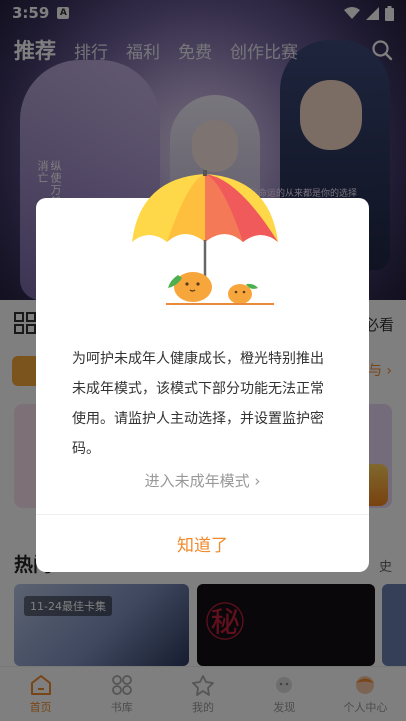 This screenshot has height=721, width=406. What do you see at coordinates (257, 481) in the screenshot?
I see `chevron-right-icon: ›` at bounding box center [257, 481].